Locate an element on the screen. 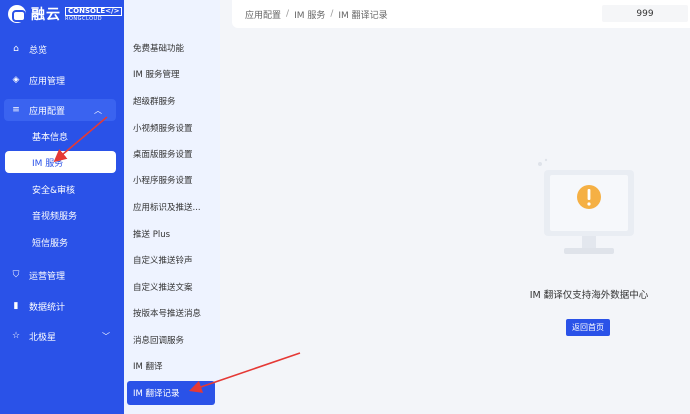 This screenshot has width=690, height=414. subnav-item: 小视频服务设置 is located at coordinates (172, 128).